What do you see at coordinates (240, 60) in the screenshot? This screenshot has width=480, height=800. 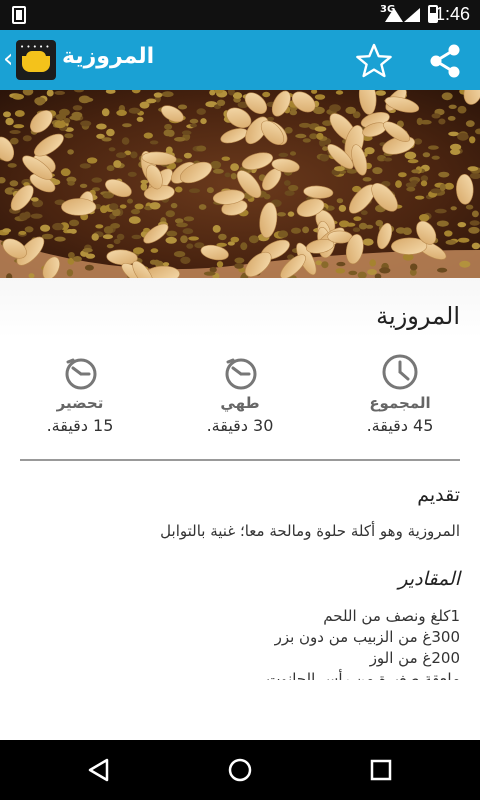 I see `app-bar: ‹ • • • • • المروزية` at bounding box center [240, 60].